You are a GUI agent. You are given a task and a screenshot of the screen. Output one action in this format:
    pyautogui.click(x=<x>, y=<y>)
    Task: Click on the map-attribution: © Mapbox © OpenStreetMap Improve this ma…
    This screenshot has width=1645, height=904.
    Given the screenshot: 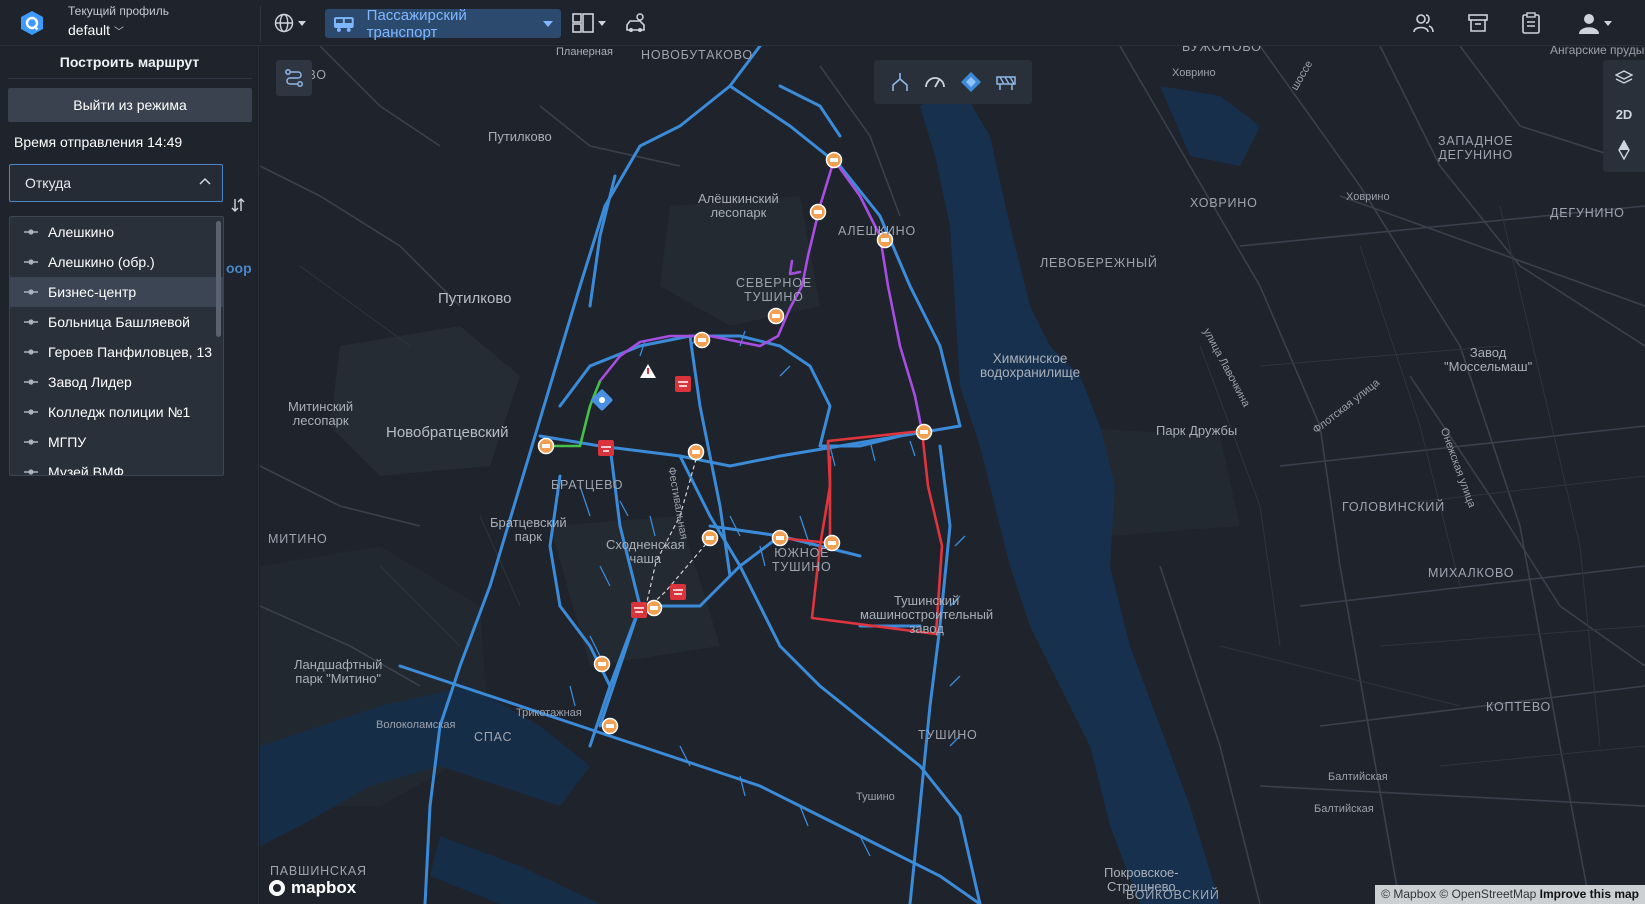 What is the action you would take?
    pyautogui.click(x=1510, y=894)
    